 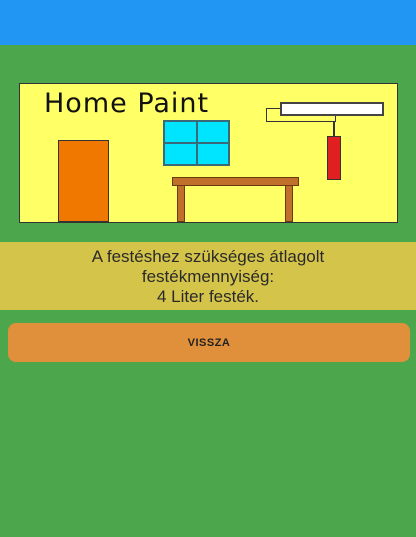 What do you see at coordinates (83, 181) in the screenshot?
I see `door-illustration` at bounding box center [83, 181].